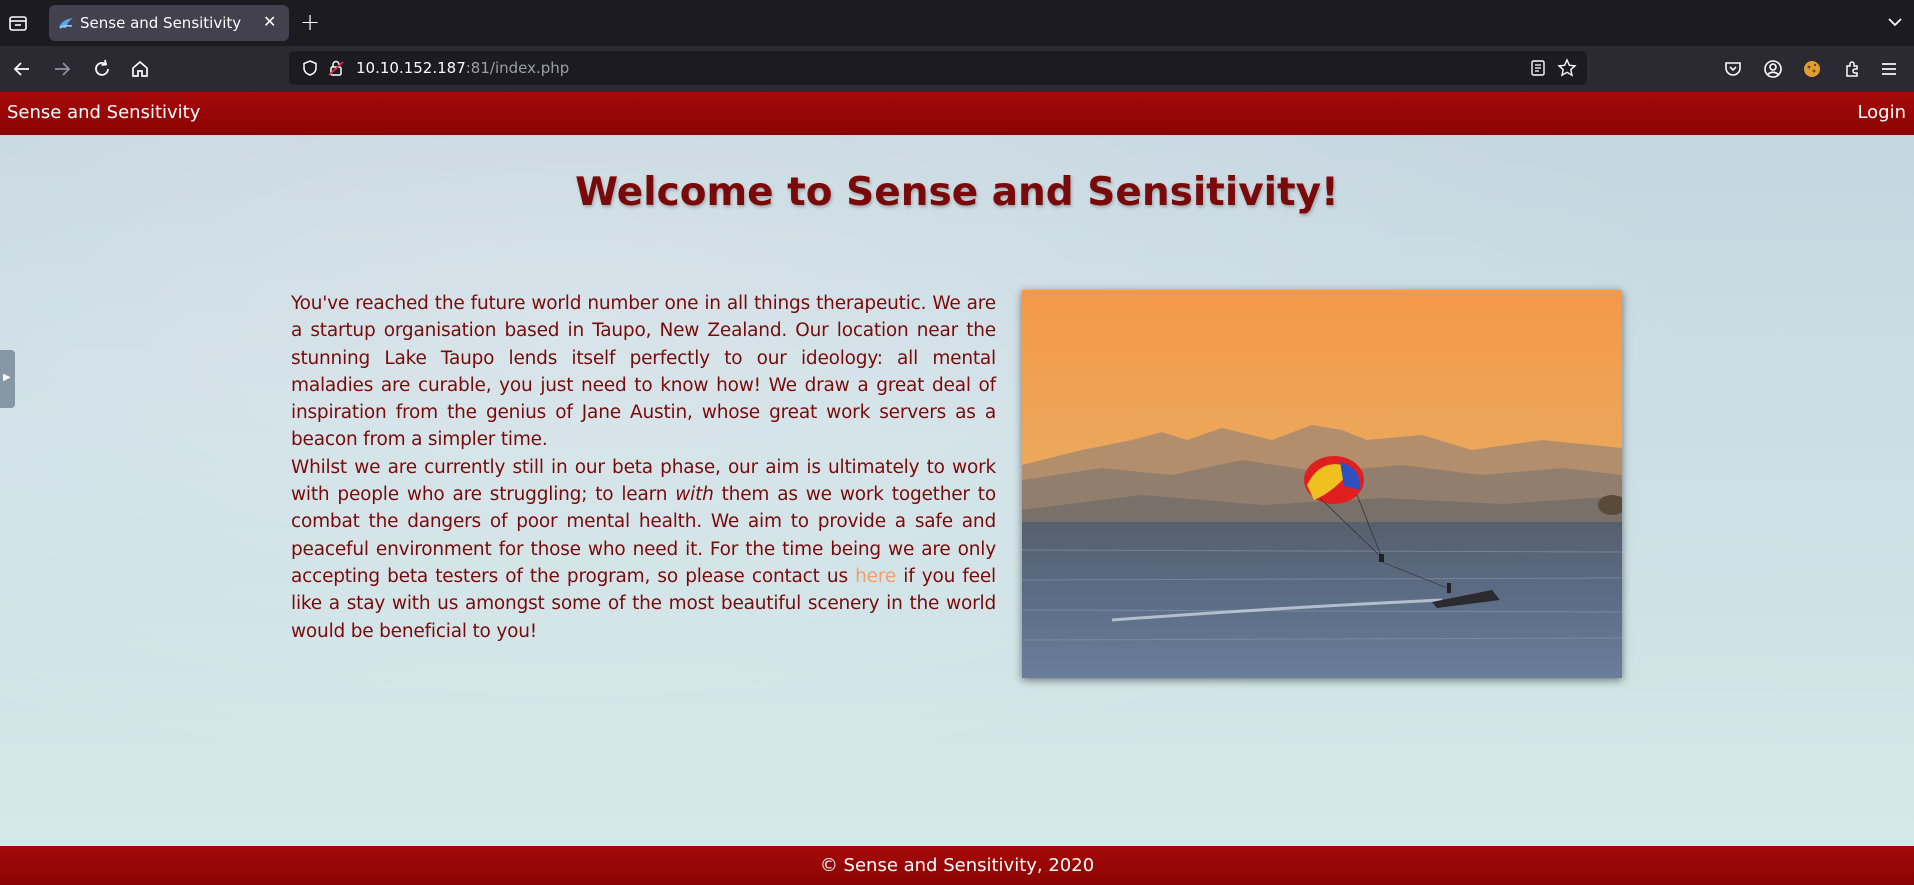  Describe the element at coordinates (140, 69) in the screenshot. I see `home-icon` at that location.